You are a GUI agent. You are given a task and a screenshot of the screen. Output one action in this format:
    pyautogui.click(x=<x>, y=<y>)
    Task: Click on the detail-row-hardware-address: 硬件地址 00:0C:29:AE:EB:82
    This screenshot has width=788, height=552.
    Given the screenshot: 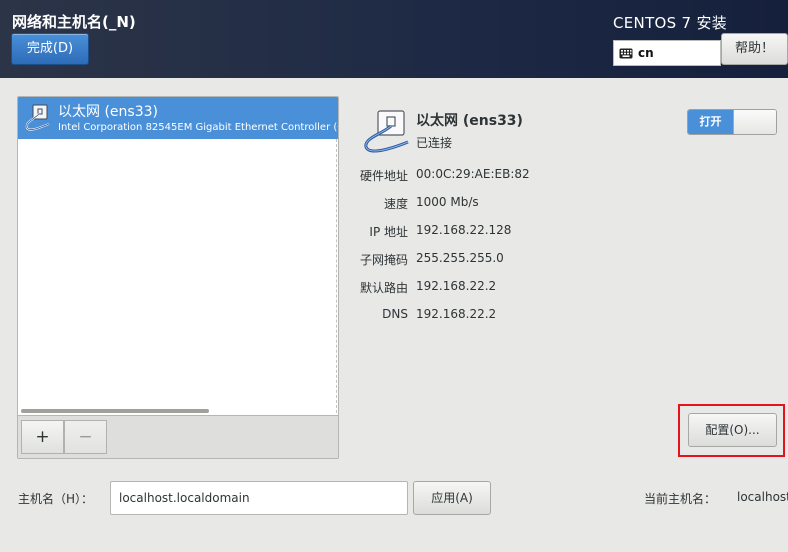 What is the action you would take?
    pyautogui.click(x=460, y=177)
    